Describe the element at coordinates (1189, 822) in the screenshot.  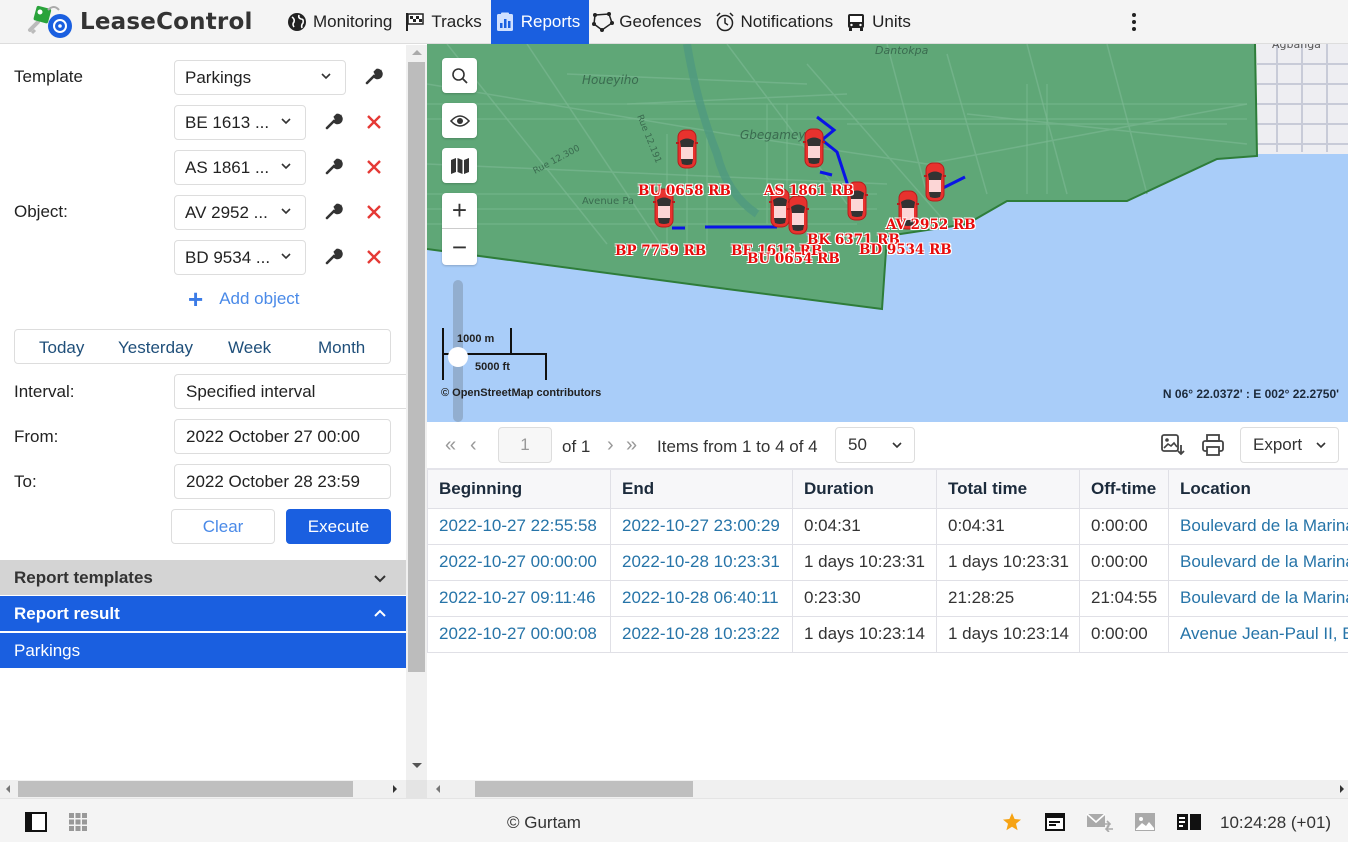
I see `split-view-icon` at that location.